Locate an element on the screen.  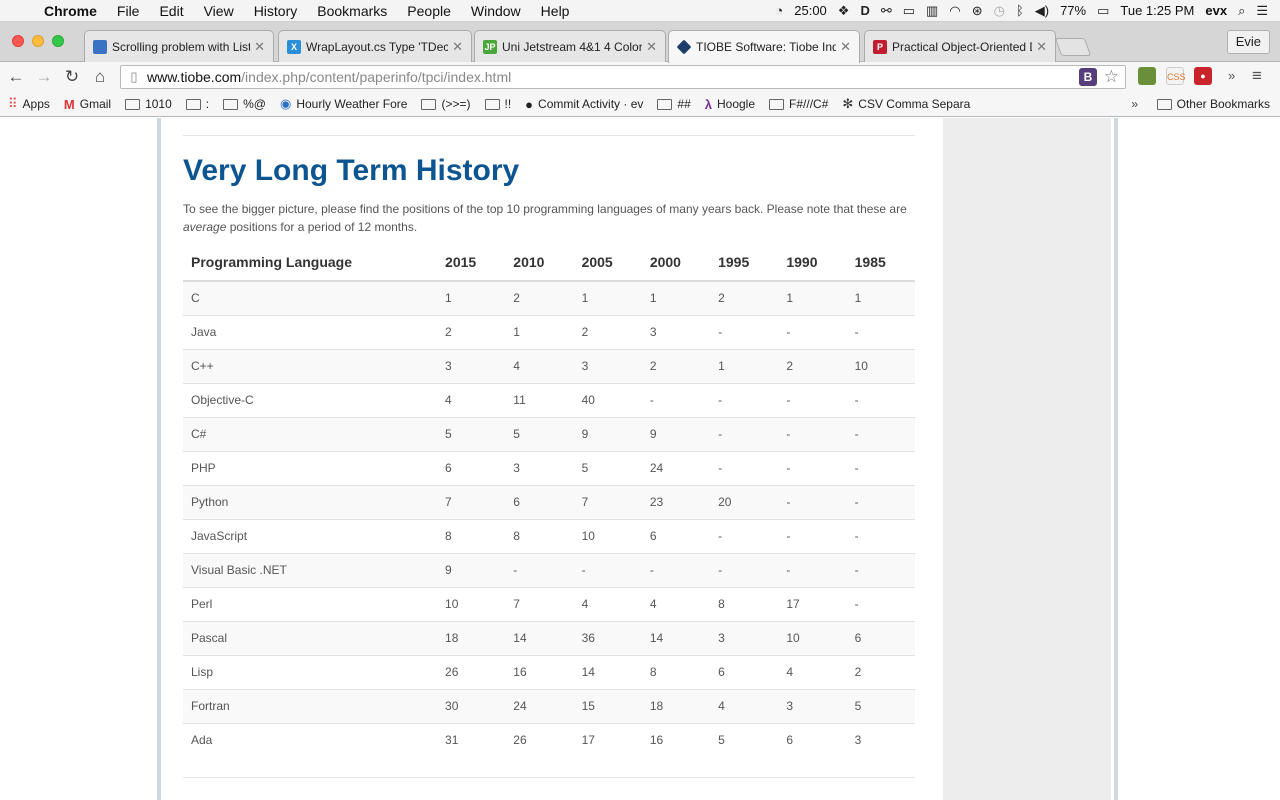
rank-cell: 1 is located at coordinates (539, 331).